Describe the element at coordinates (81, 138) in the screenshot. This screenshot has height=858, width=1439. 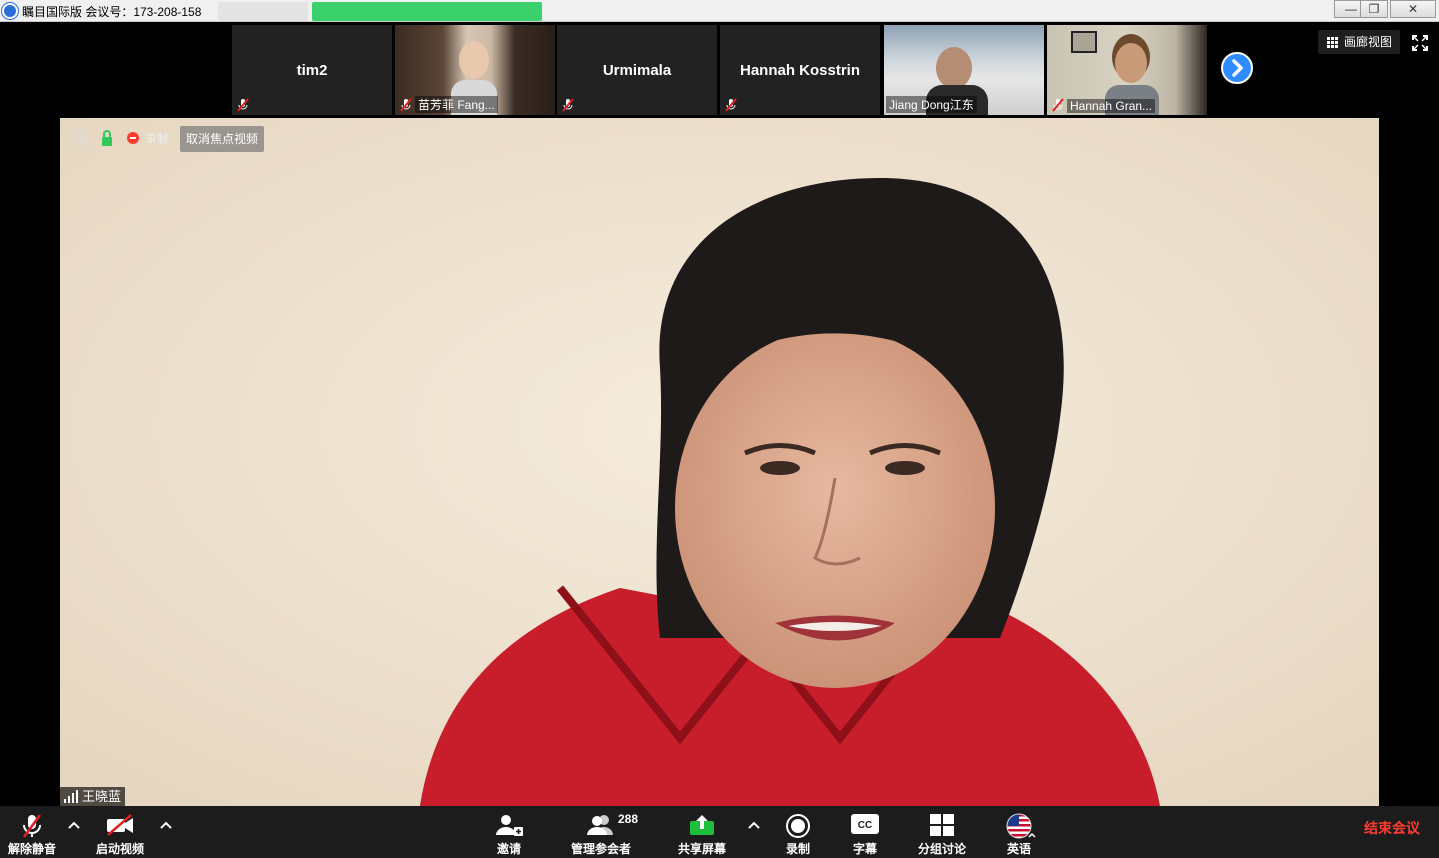
I see `info-icon` at that location.